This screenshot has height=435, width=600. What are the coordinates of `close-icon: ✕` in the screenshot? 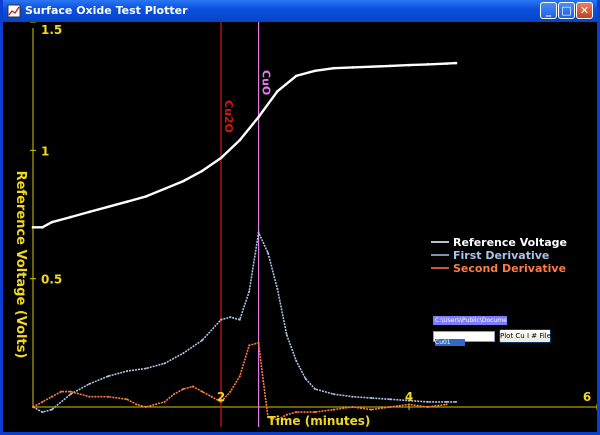 It's located at (584, 10).